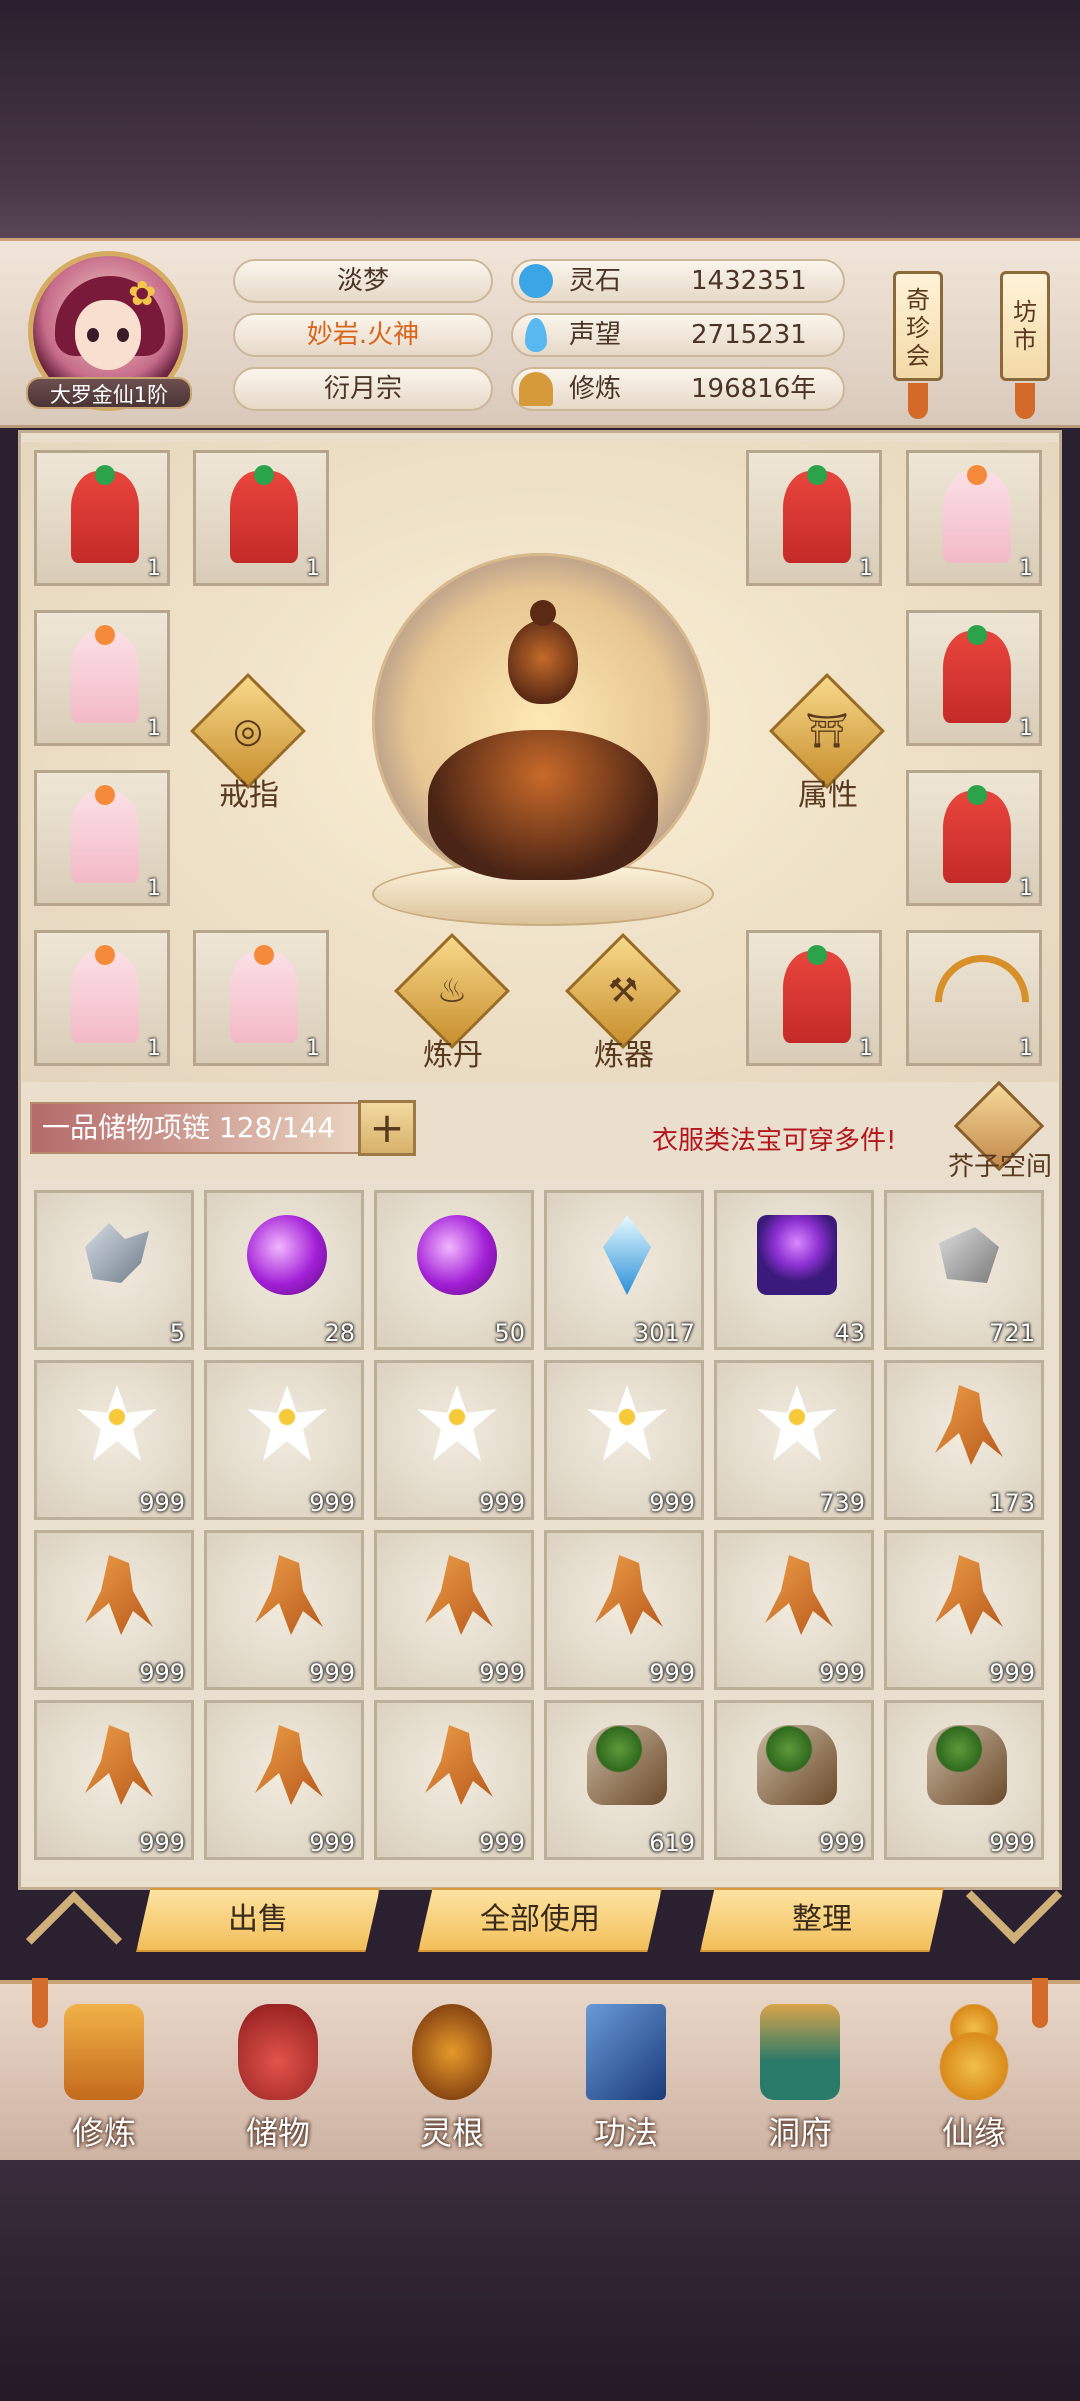 The height and width of the screenshot is (2401, 1080). I want to click on figure-head, so click(543, 662).